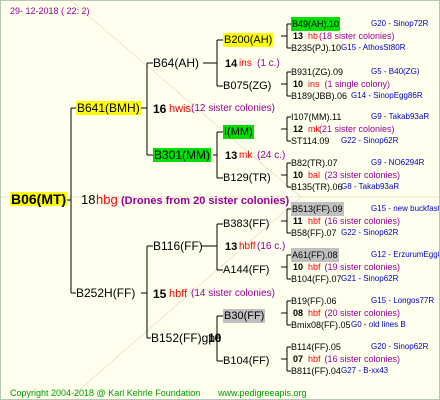  What do you see at coordinates (176, 63) in the screenshot?
I see `node-b64ah: B64(AH)` at bounding box center [176, 63].